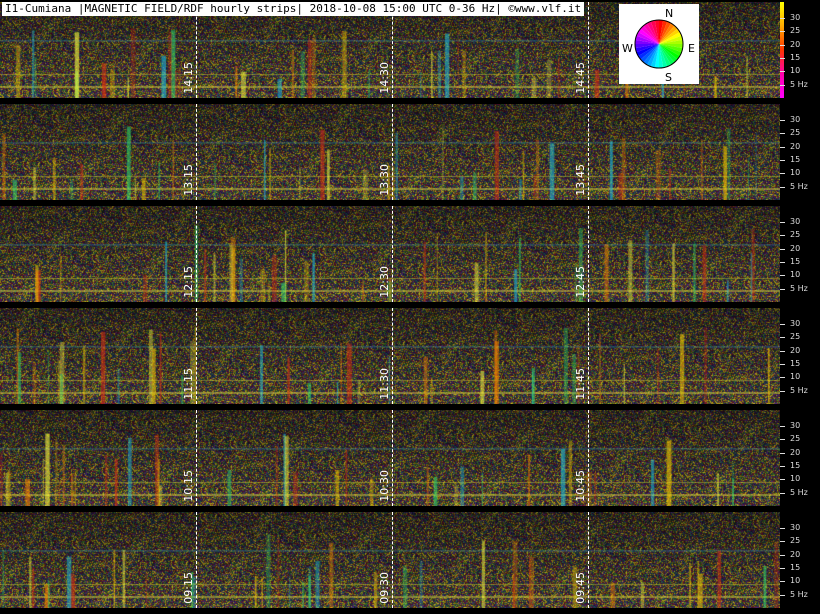  I want to click on time-marker-label: 14:30, so click(384, 78).